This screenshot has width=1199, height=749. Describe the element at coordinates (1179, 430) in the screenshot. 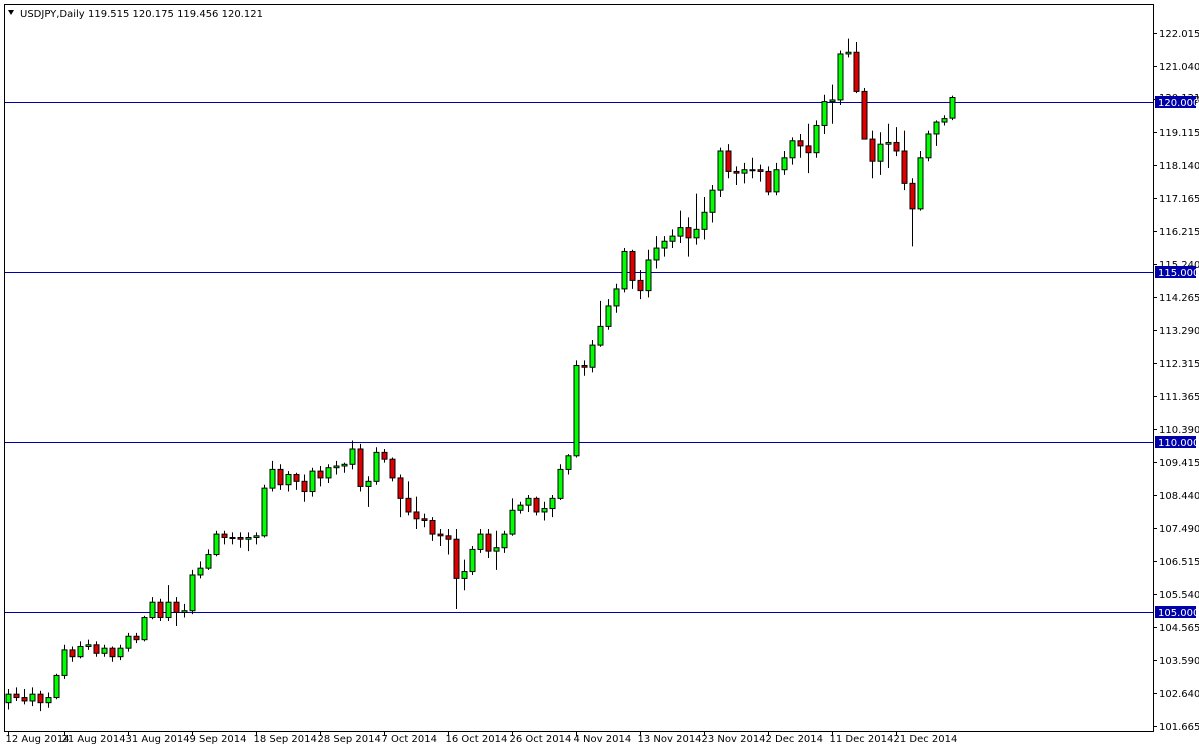

I see `price-tick-label: 110.390` at that location.